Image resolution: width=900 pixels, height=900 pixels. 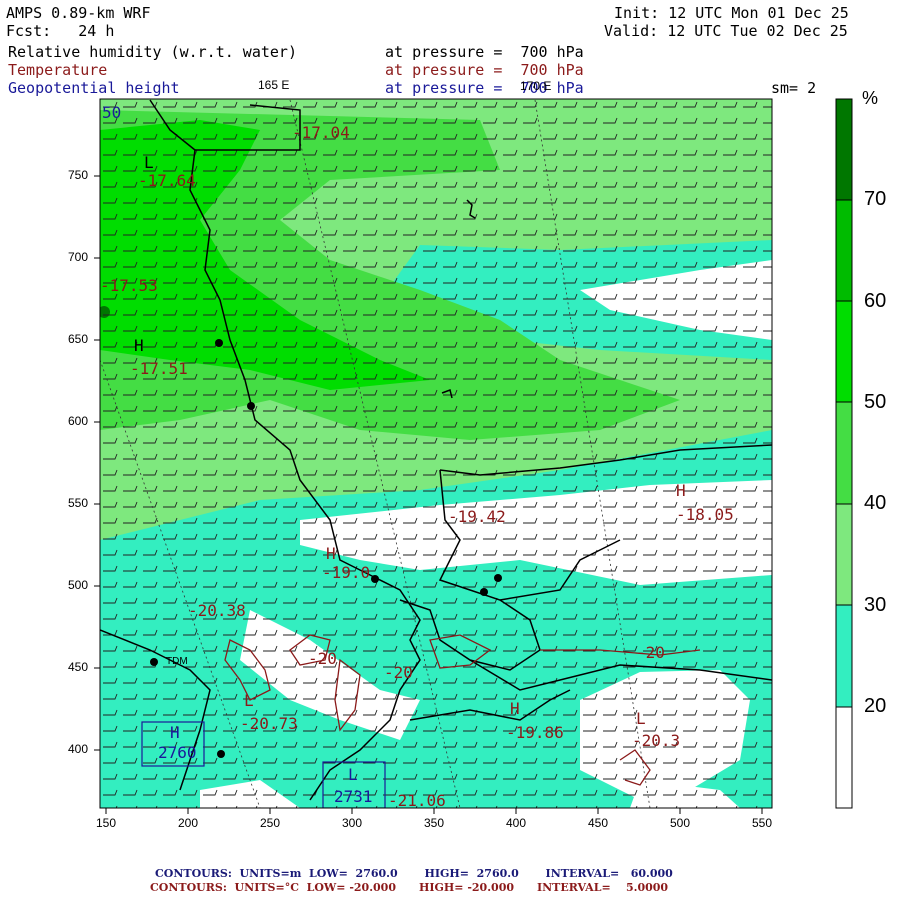 I want to click on temp-annotation: -19.0, so click(x=346, y=572).